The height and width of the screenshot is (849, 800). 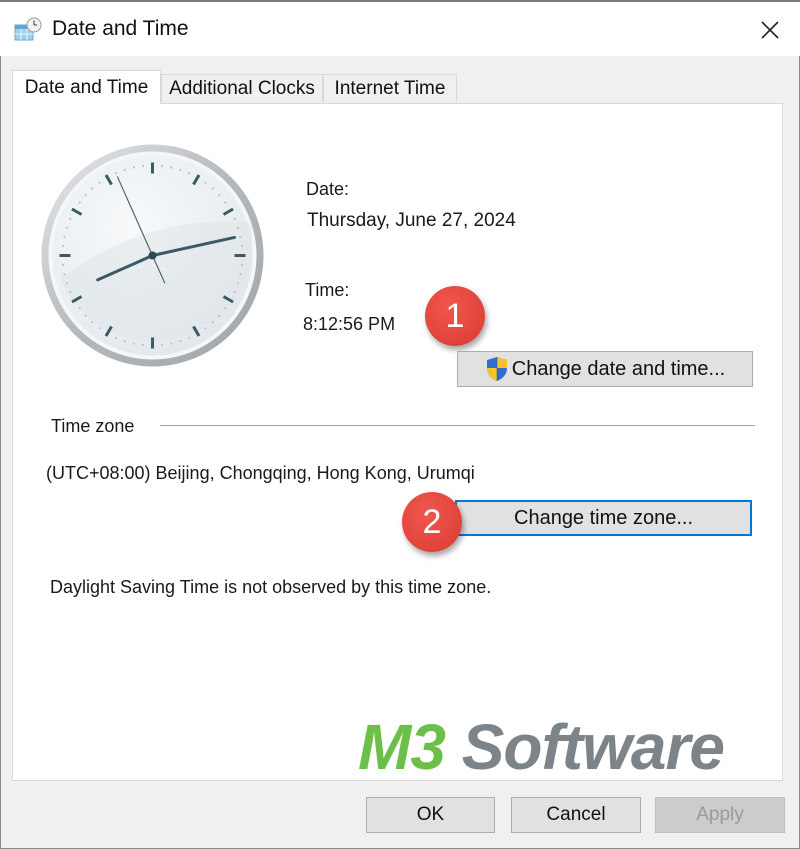 I want to click on time-value: 8:12:56 PM, so click(x=349, y=324).